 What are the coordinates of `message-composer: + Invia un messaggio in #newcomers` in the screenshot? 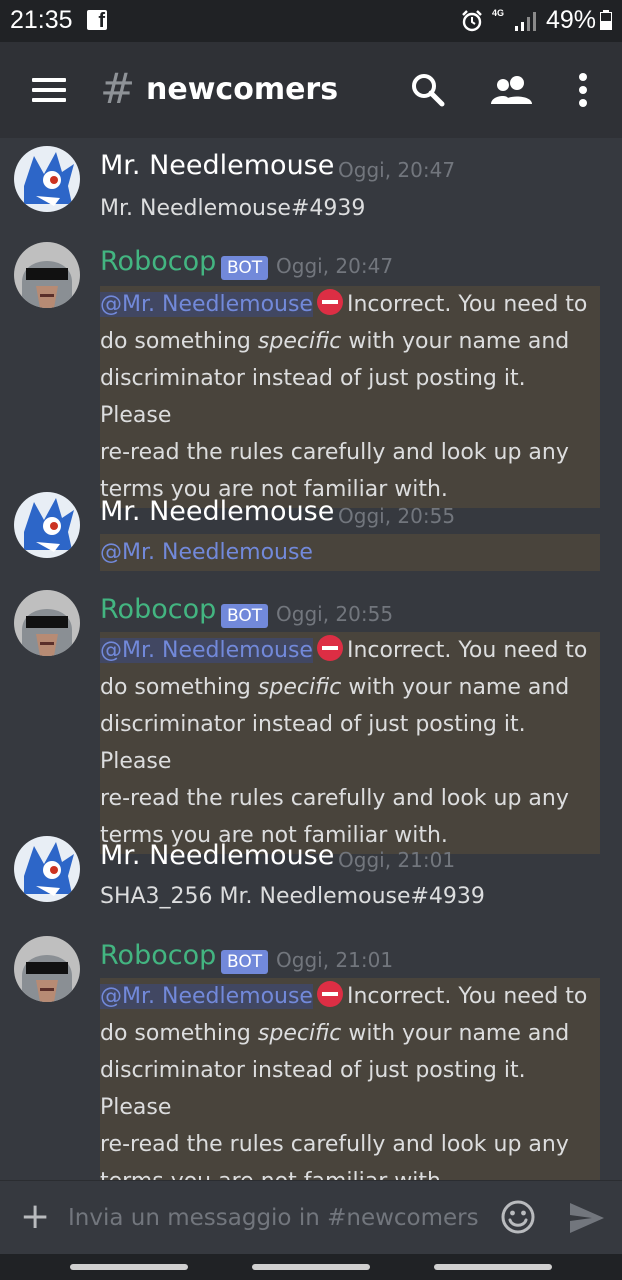 It's located at (311, 1217).